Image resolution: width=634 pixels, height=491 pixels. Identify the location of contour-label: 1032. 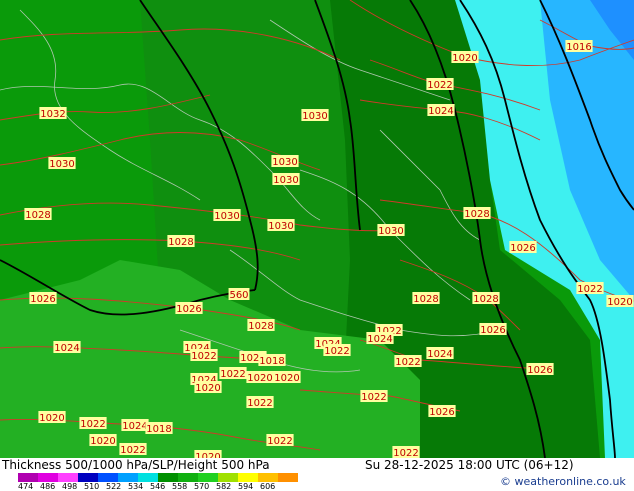
(53, 113).